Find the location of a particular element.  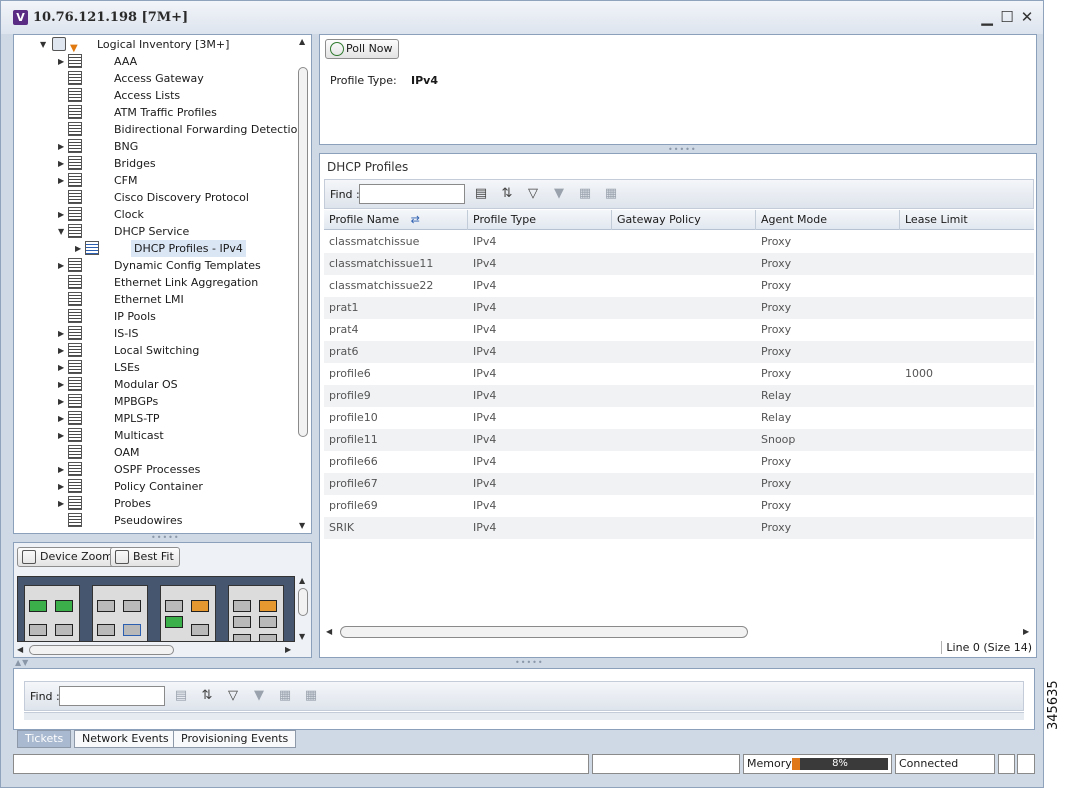

tree-scroll-thumb is located at coordinates (303, 252).